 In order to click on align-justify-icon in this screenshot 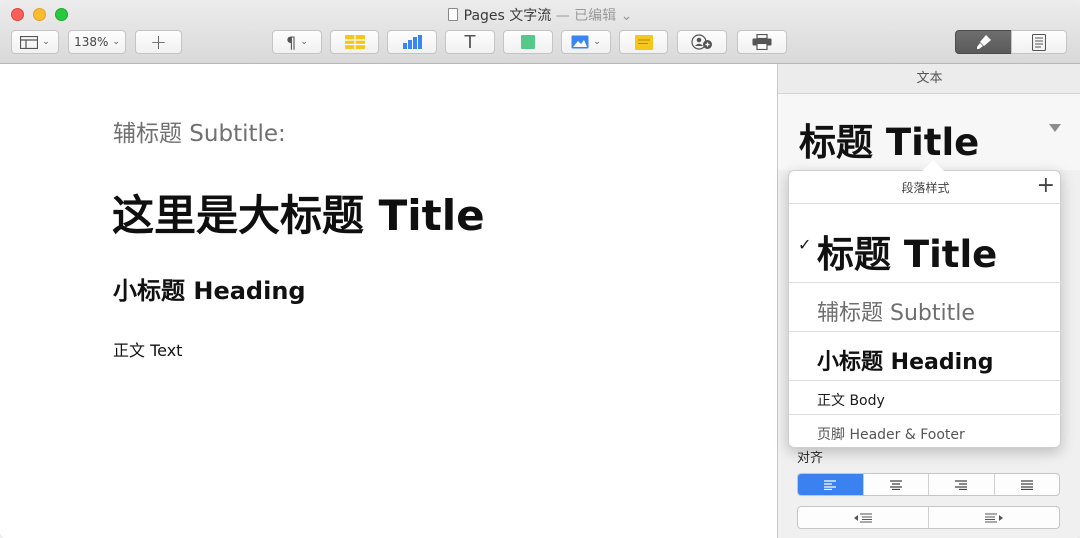, I will do `click(1026, 484)`.